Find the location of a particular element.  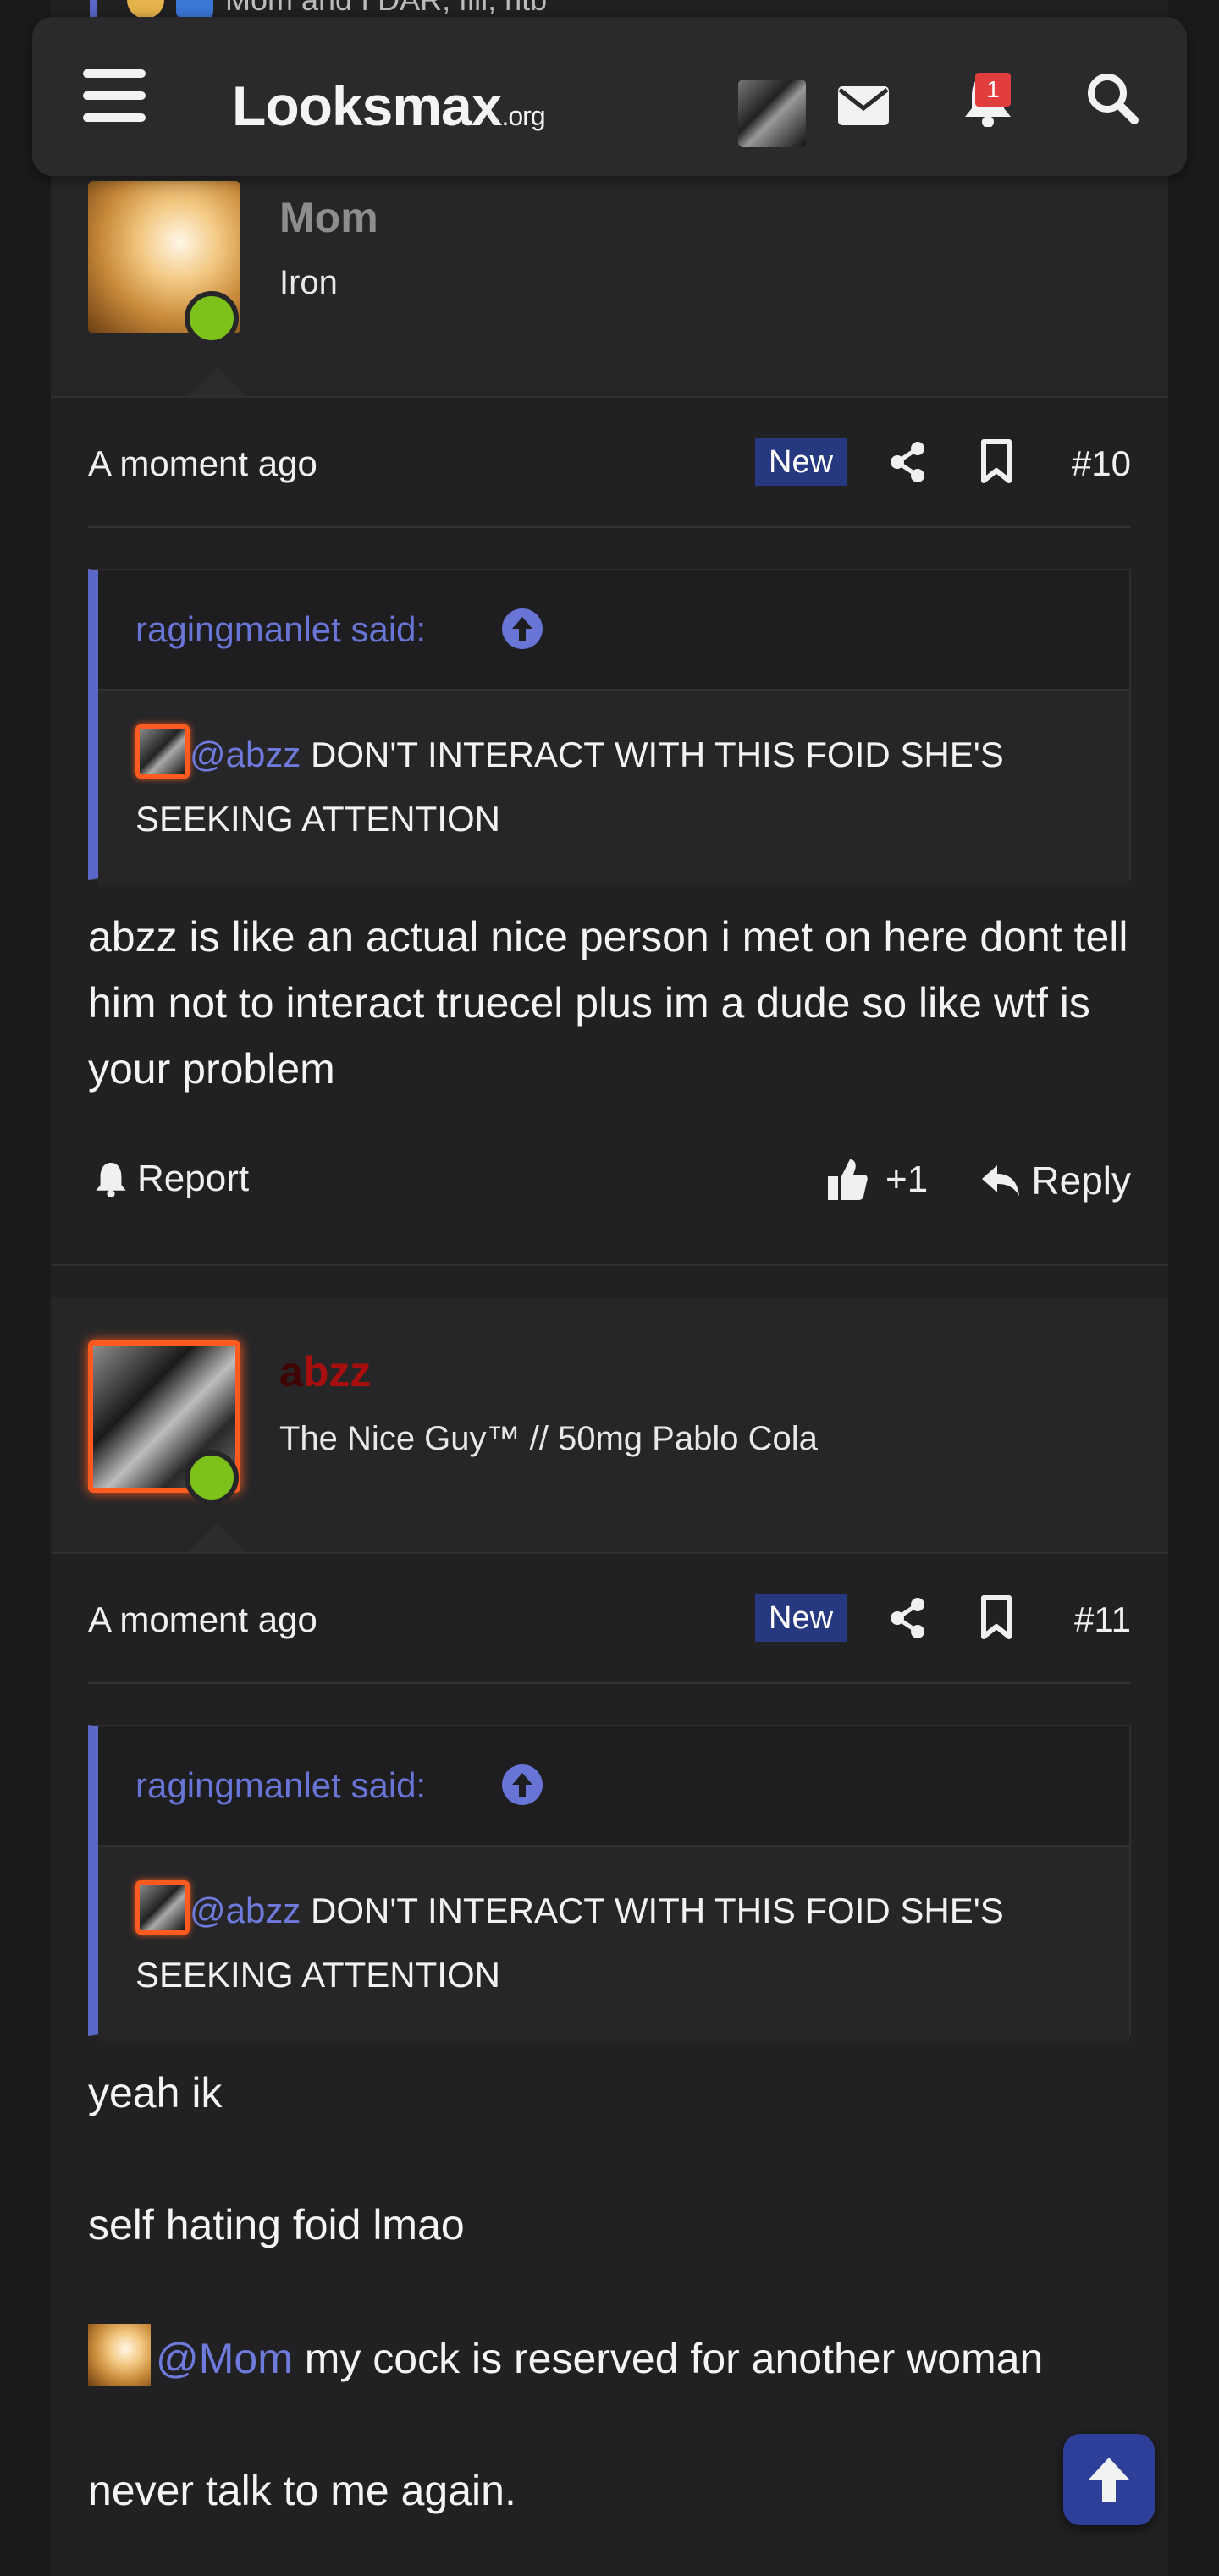

post-number: #11 is located at coordinates (1102, 1619).